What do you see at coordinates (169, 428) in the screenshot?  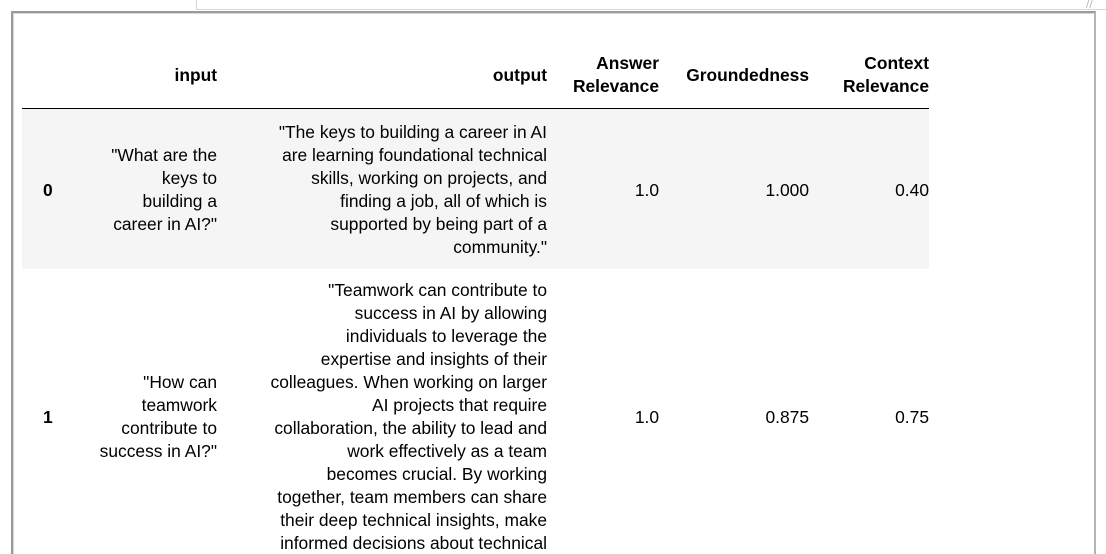 I see `cell-line: contribute to` at bounding box center [169, 428].